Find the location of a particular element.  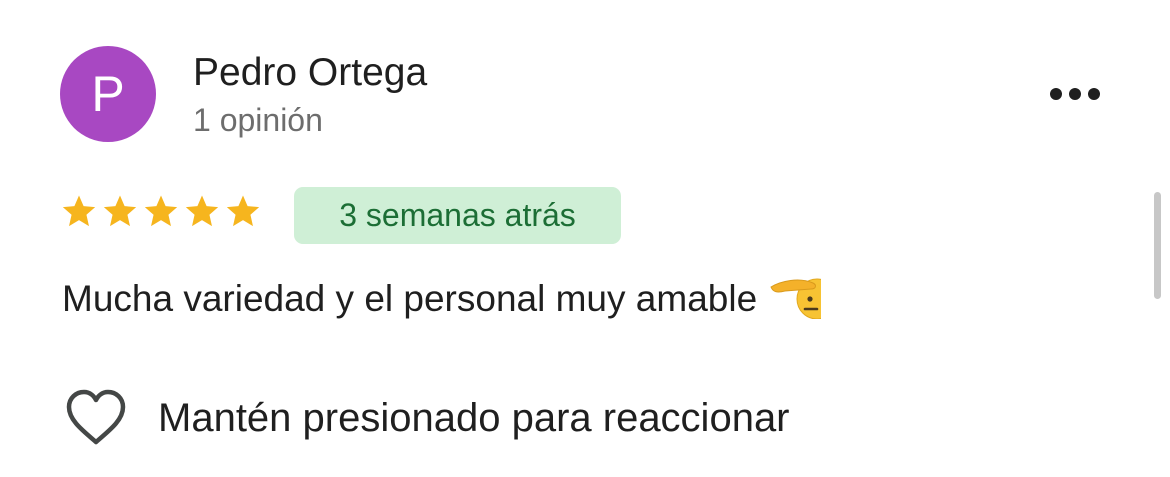

more-options-button is located at coordinates (1075, 94).